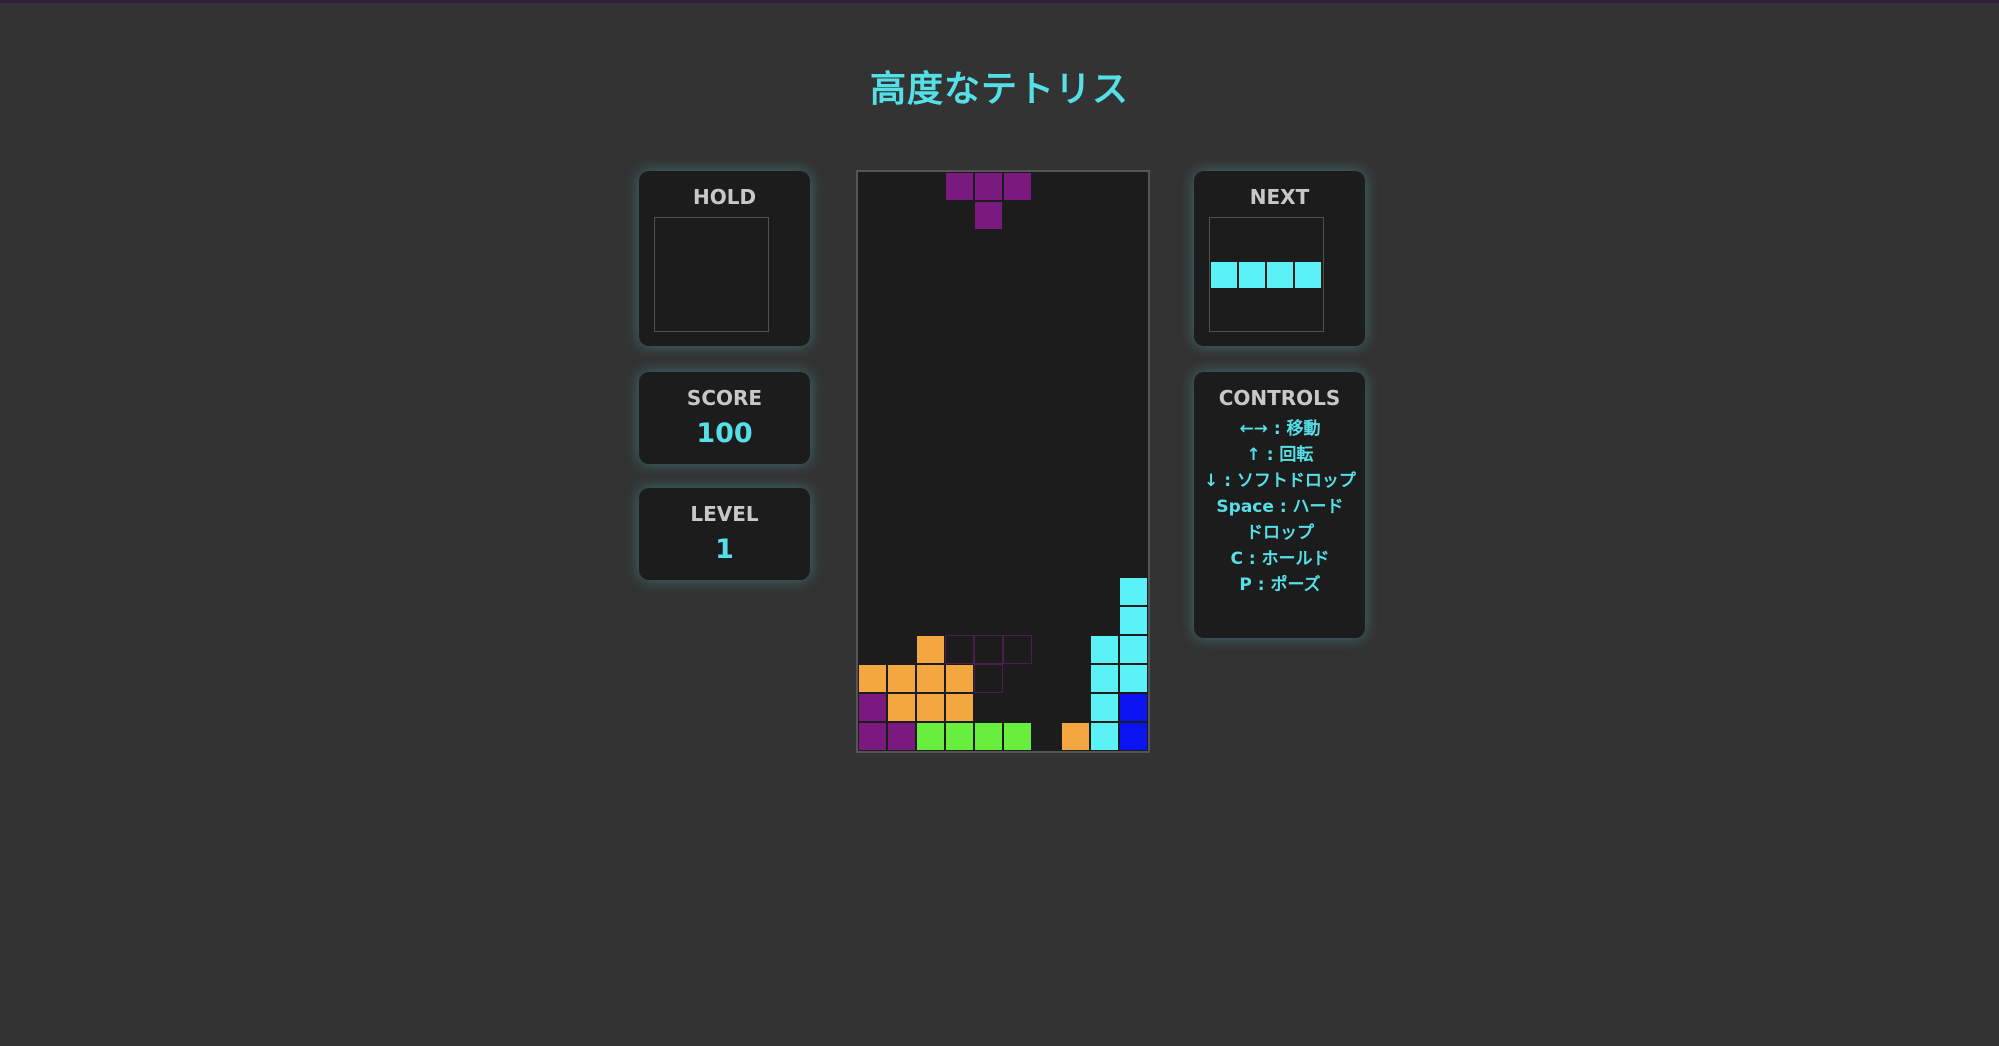 The height and width of the screenshot is (1046, 1999). Describe the element at coordinates (724, 197) in the screenshot. I see `hold-label: HOLD` at that location.